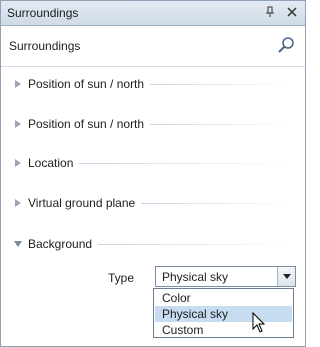  I want to click on background-type-select: Physical sky, so click(225, 276).